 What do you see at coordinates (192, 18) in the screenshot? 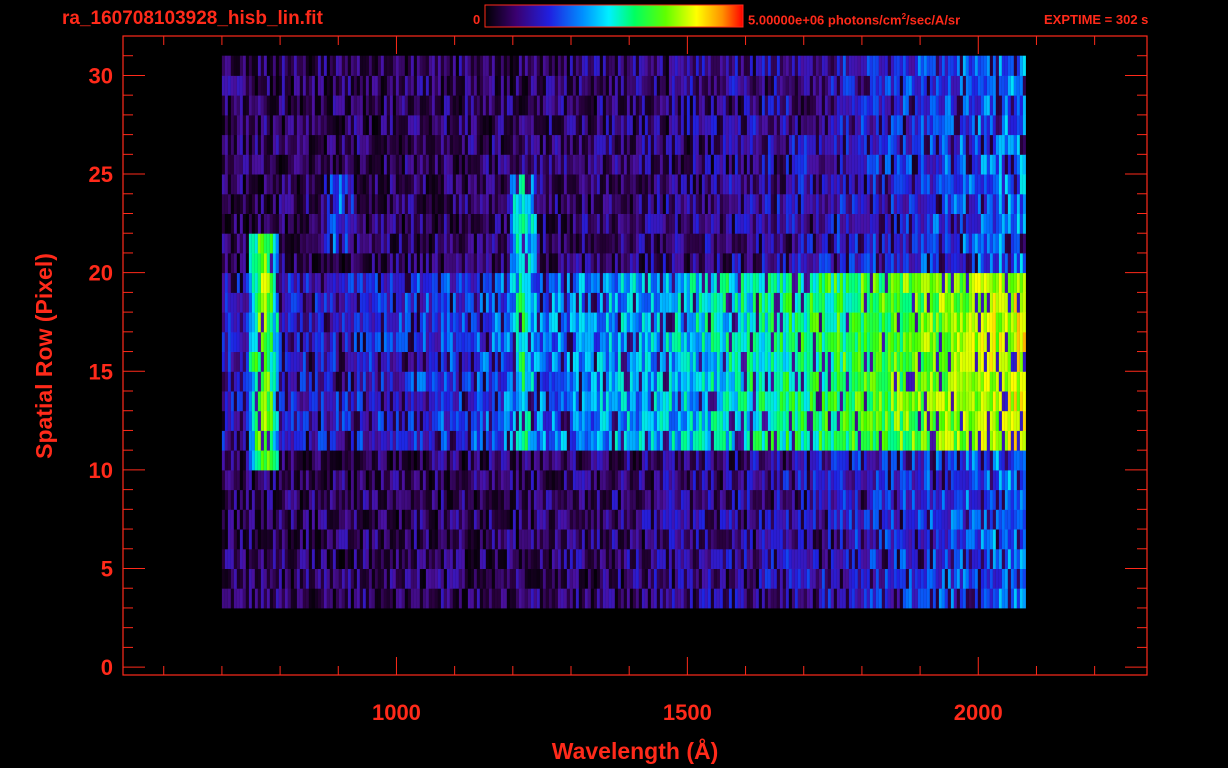
I see `file-title: ra_160708103928_hisb_lin.fit` at bounding box center [192, 18].